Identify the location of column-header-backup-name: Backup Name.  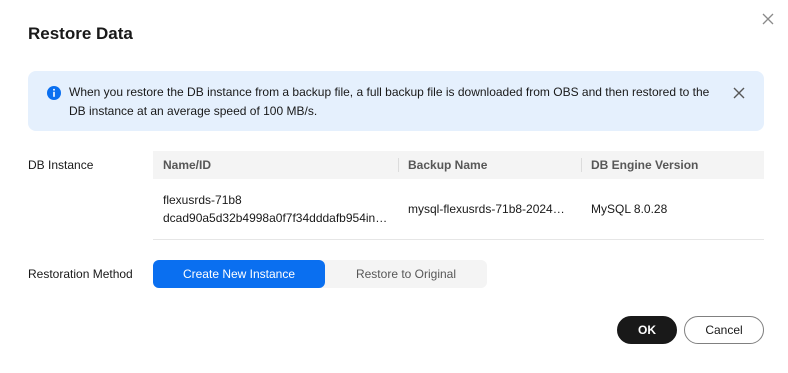
(489, 165).